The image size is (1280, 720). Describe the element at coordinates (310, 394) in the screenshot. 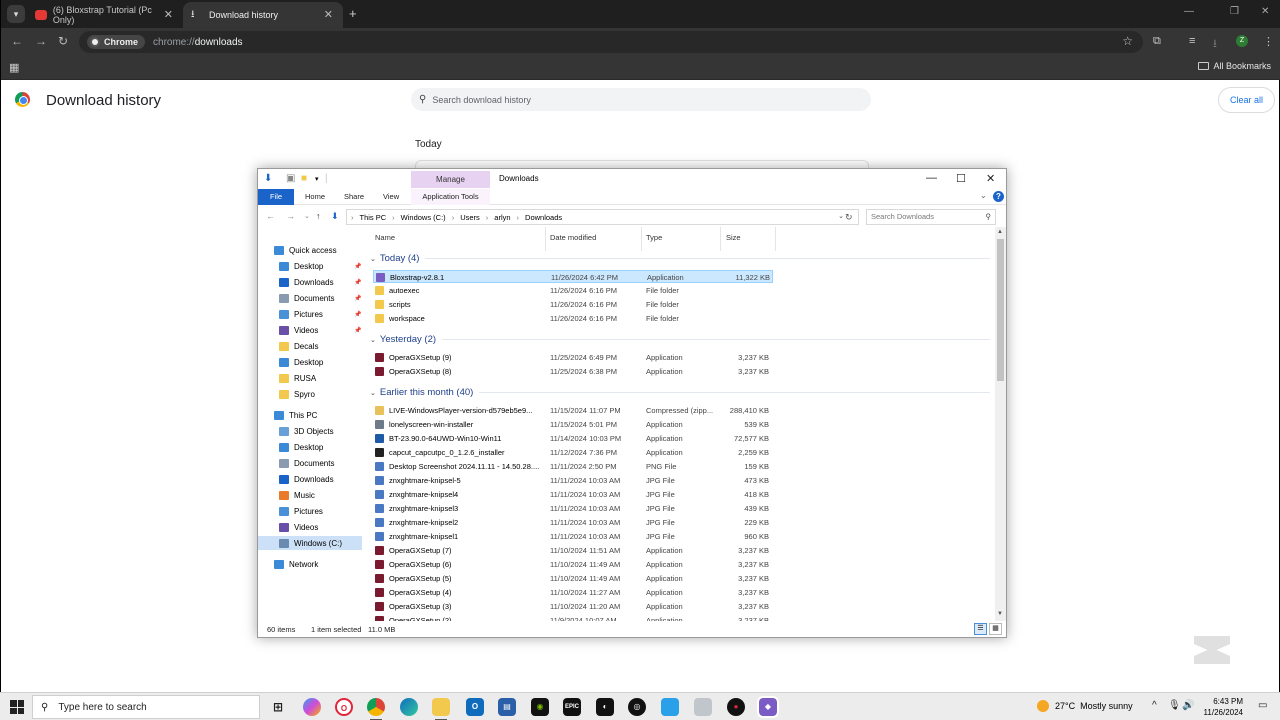

I see `nav-item-spyro: Spyro` at that location.